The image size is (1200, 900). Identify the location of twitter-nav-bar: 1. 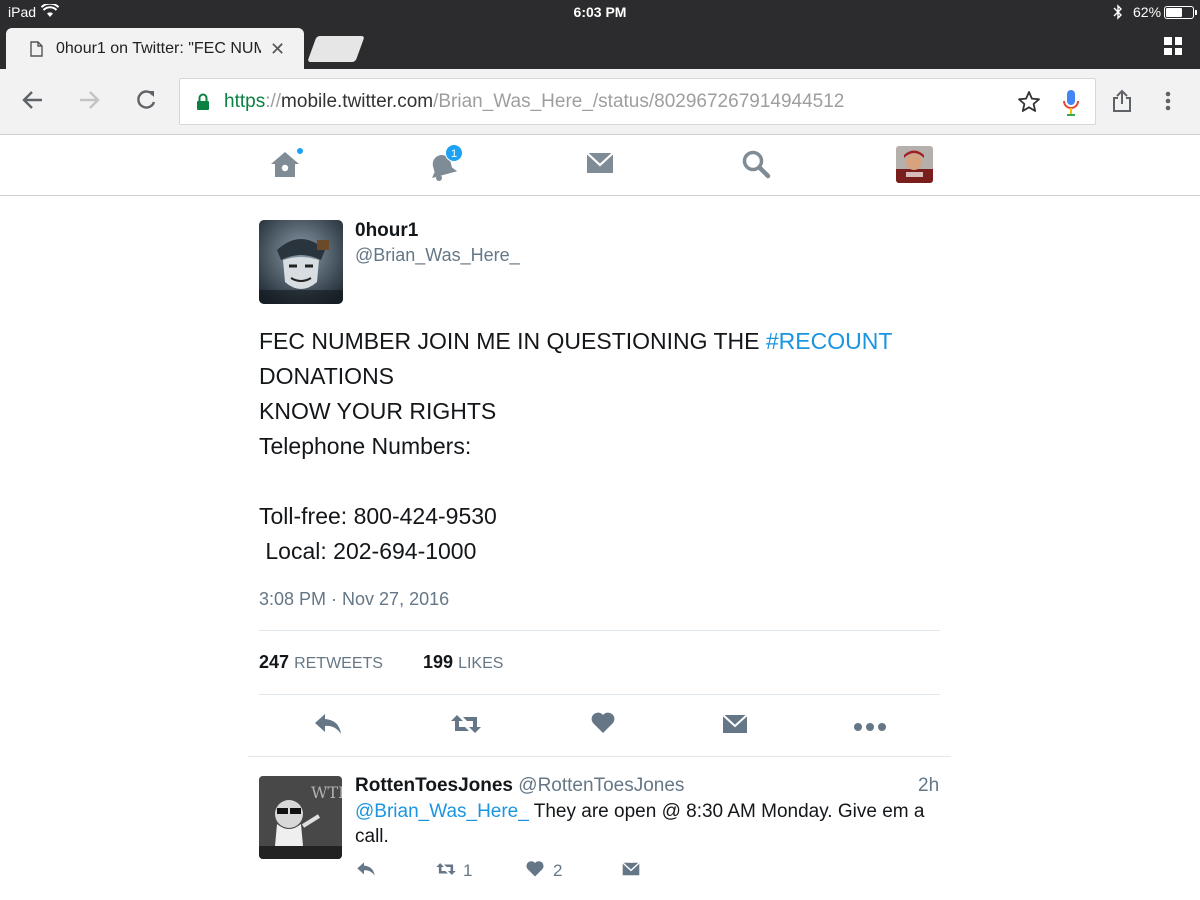
(600, 165).